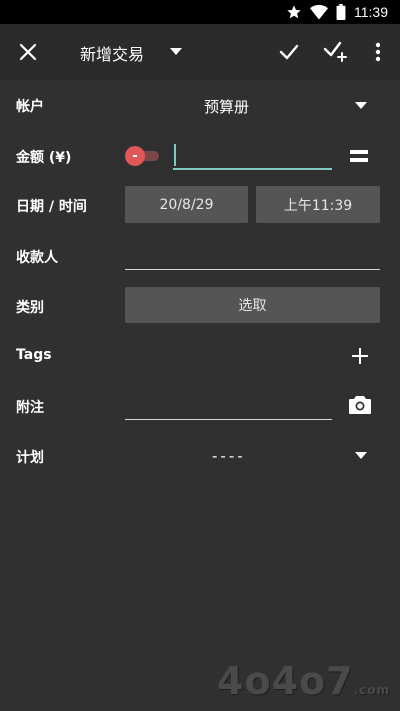  What do you see at coordinates (252, 156) in the screenshot?
I see `amount-input` at bounding box center [252, 156].